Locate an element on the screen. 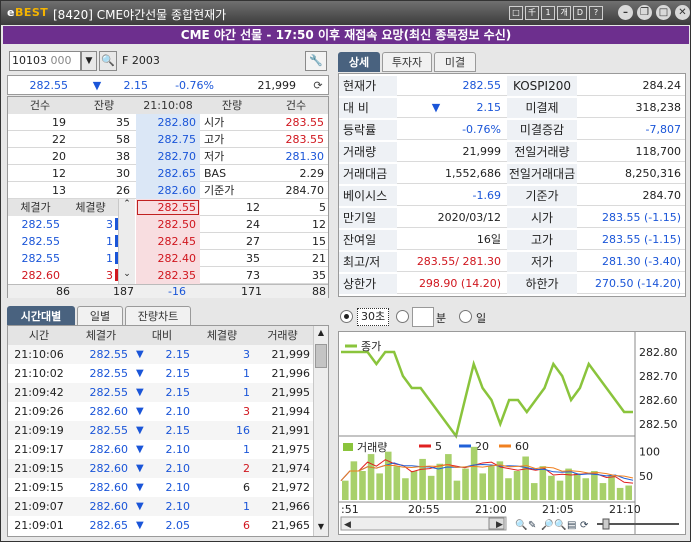 This screenshot has height=542, width=691. code-input: 10103 000 is located at coordinates (45, 61).